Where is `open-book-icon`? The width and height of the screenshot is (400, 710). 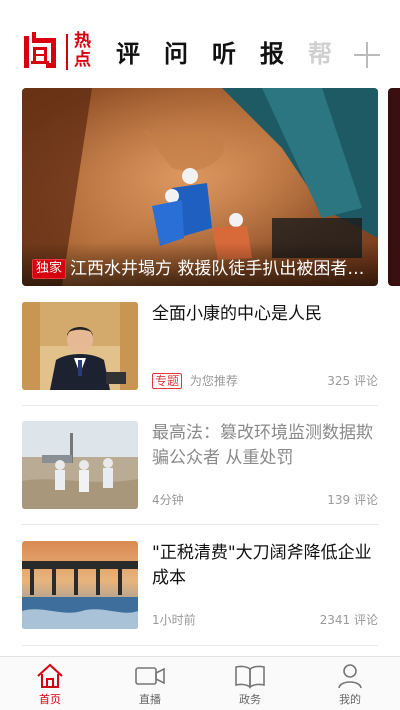 open-book-icon is located at coordinates (250, 677).